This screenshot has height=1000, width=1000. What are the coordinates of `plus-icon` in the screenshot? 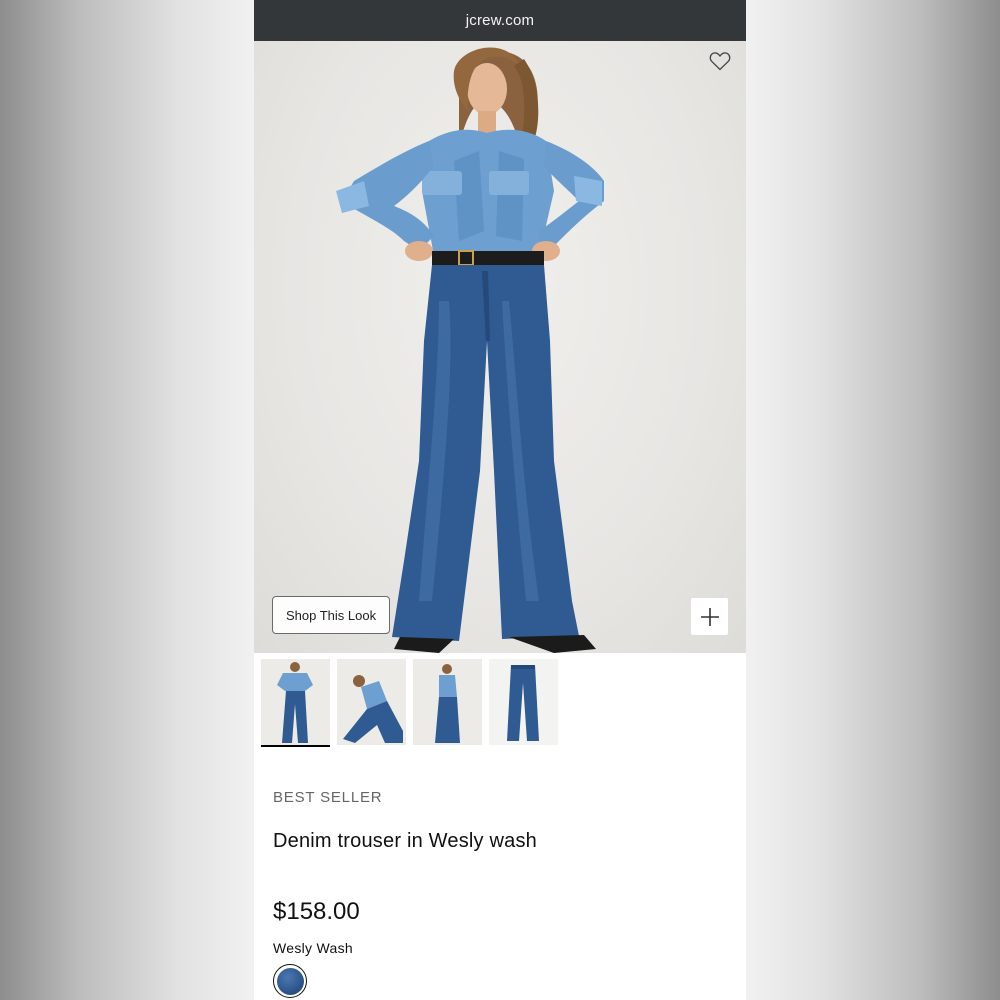 It's located at (709, 616).